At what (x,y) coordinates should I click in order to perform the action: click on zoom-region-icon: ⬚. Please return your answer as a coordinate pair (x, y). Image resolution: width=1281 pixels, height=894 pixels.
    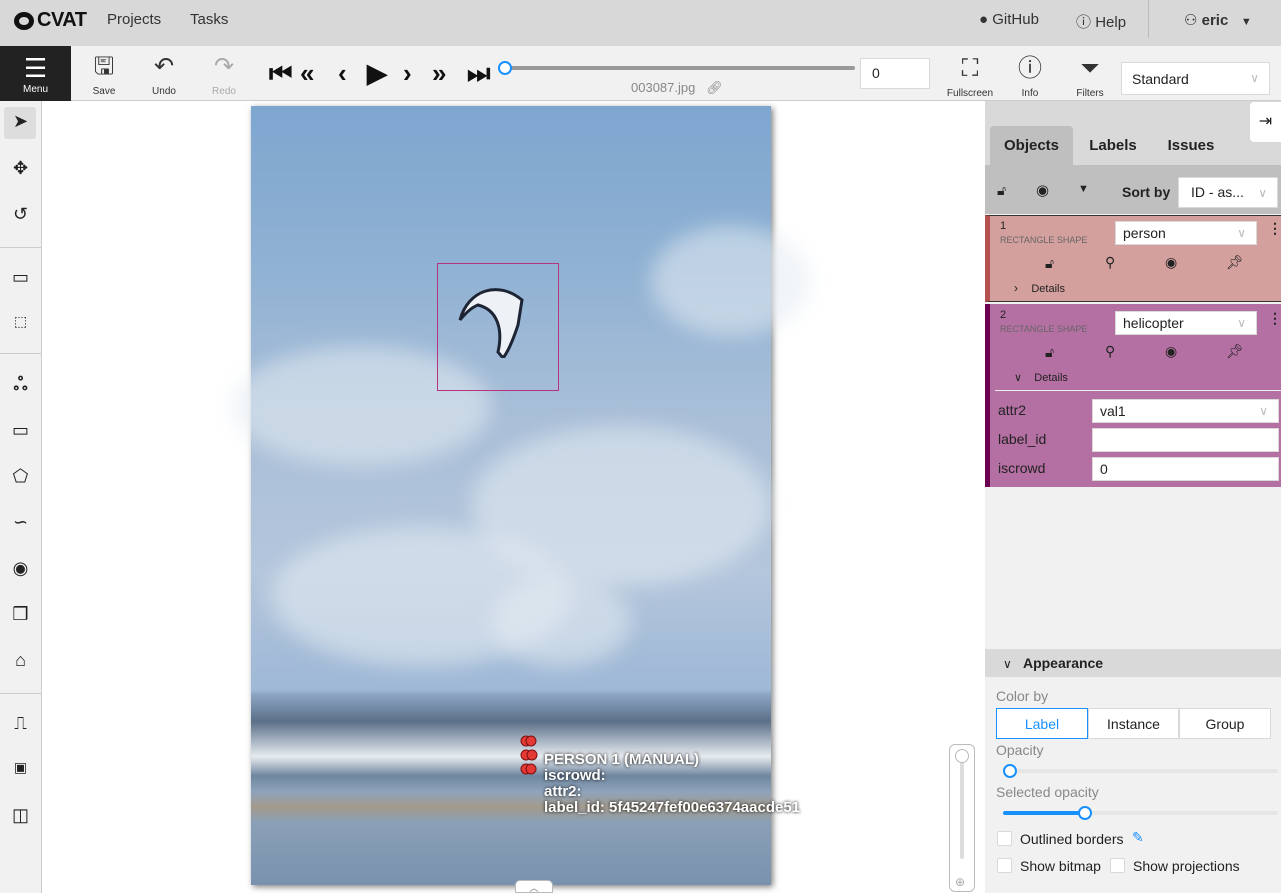
    Looking at the image, I should click on (20, 321).